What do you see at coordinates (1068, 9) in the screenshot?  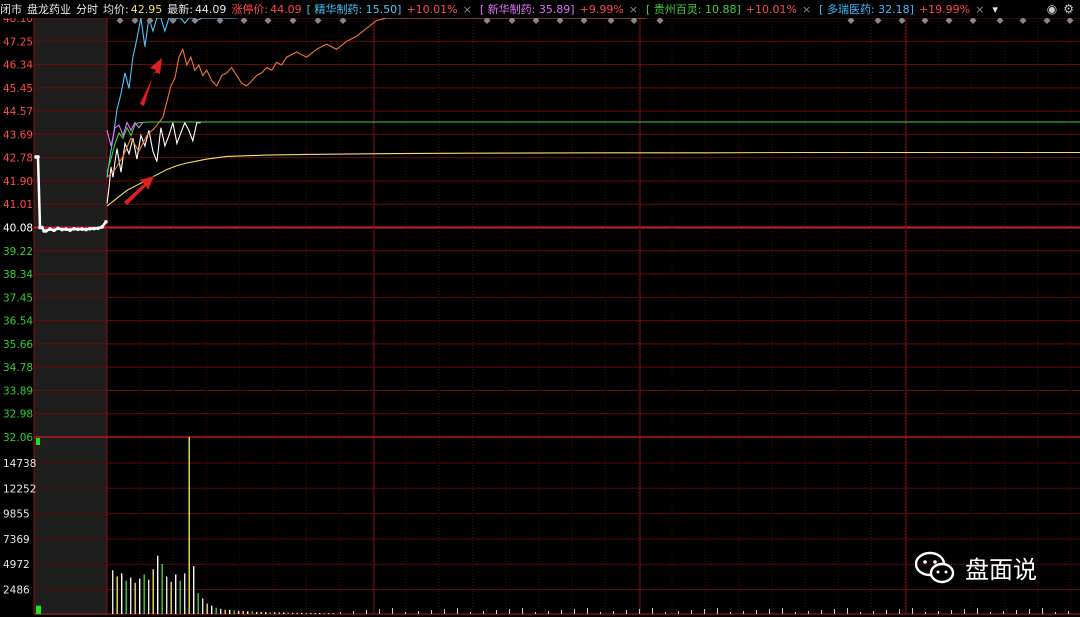 I see `gear-icon: ⚙` at bounding box center [1068, 9].